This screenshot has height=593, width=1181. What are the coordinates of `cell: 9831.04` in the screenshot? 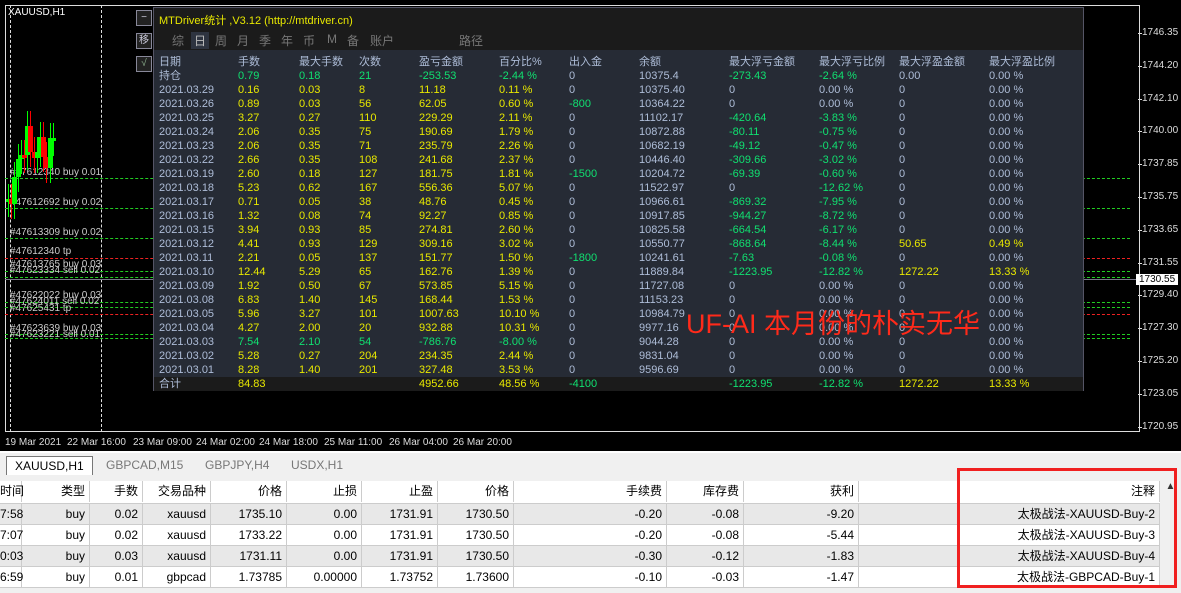 It's located at (659, 356).